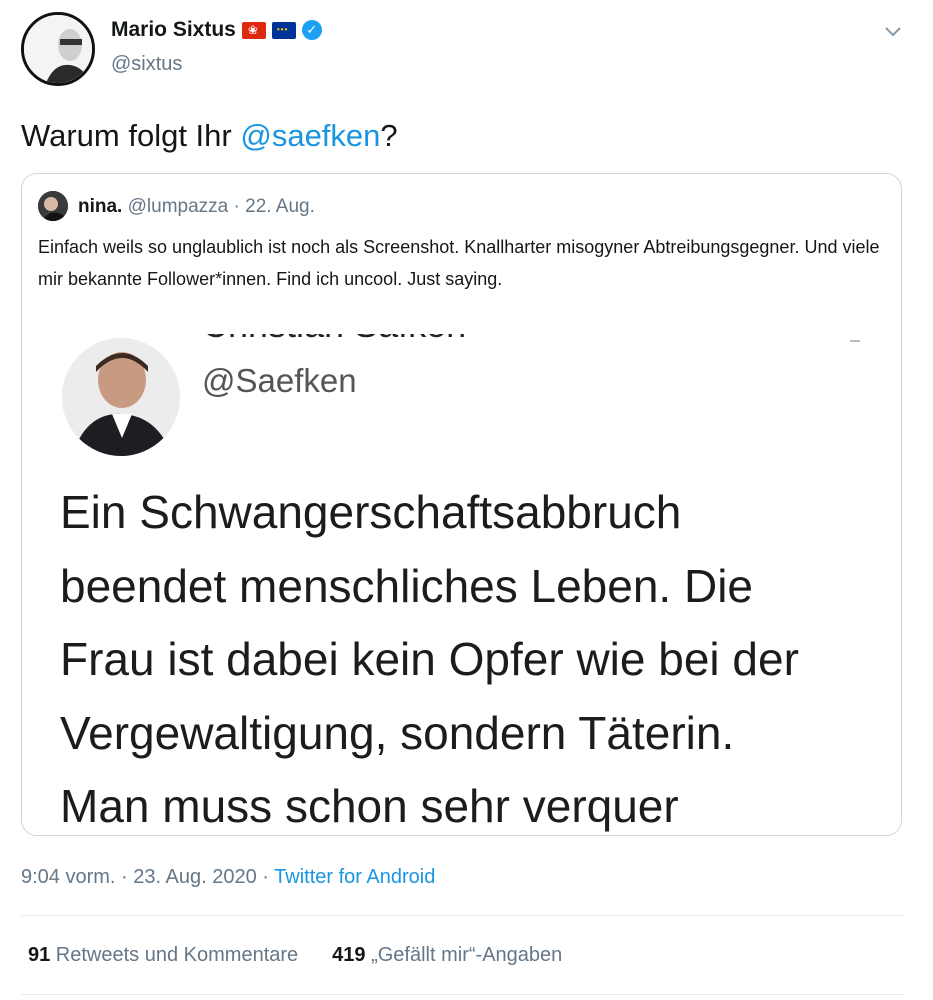 The height and width of the screenshot is (1000, 933). I want to click on tweet-text: Warum folgt Ihr @saefken?, so click(209, 136).